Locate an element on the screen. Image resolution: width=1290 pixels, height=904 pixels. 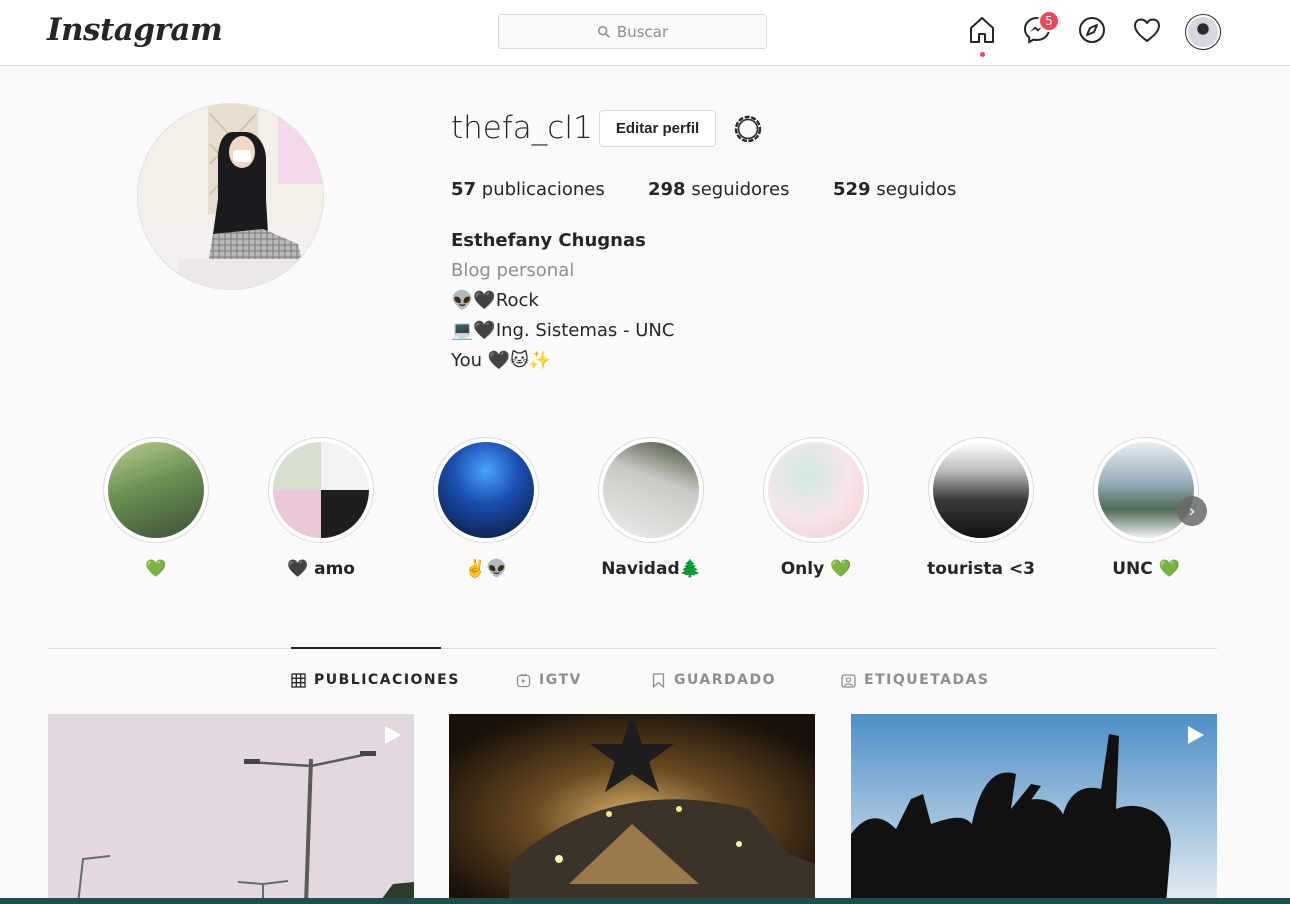
igtv-icon is located at coordinates (523, 679).